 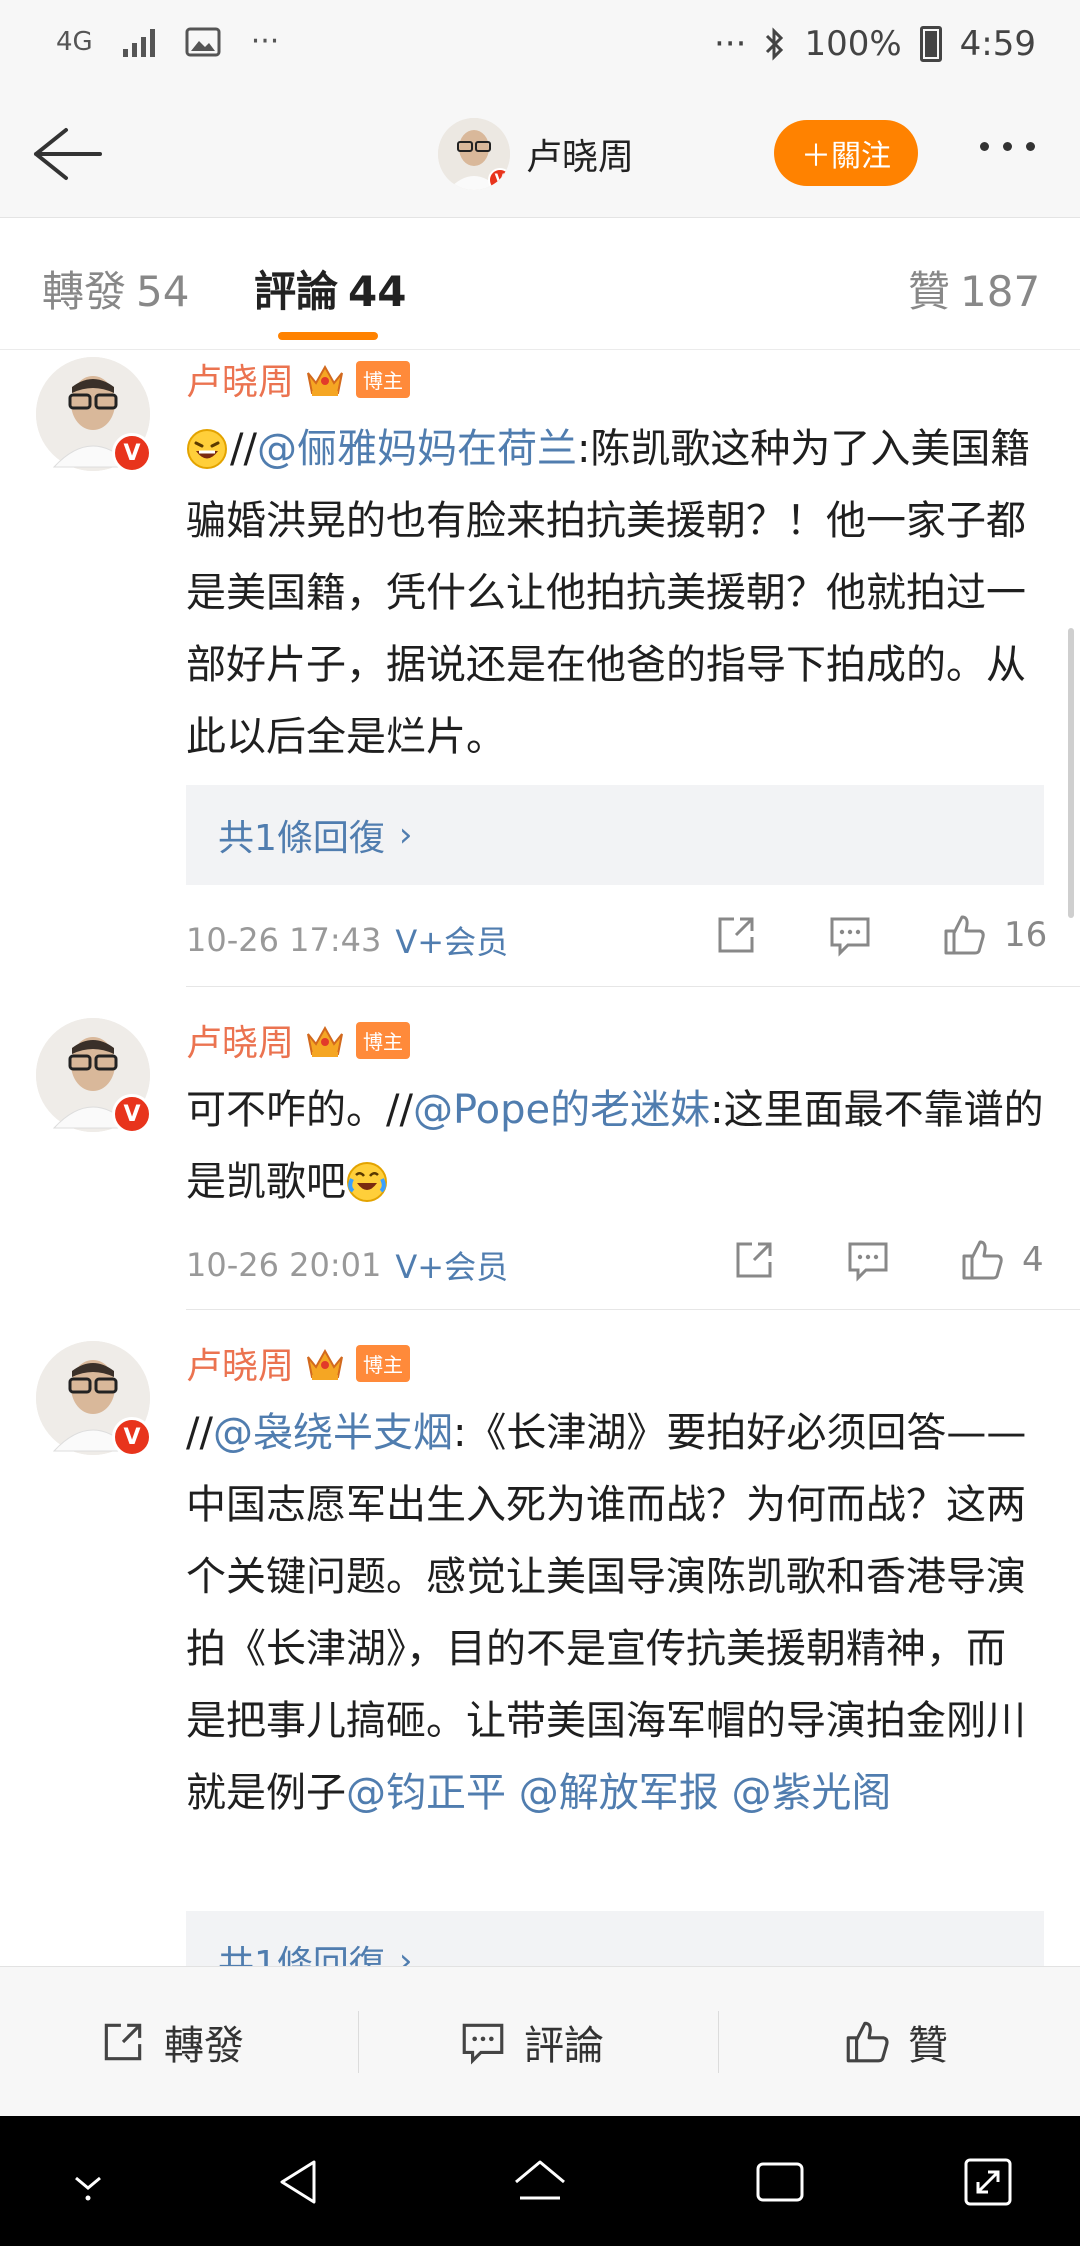 I want to click on system-nav-bar, so click(x=540, y=2181).